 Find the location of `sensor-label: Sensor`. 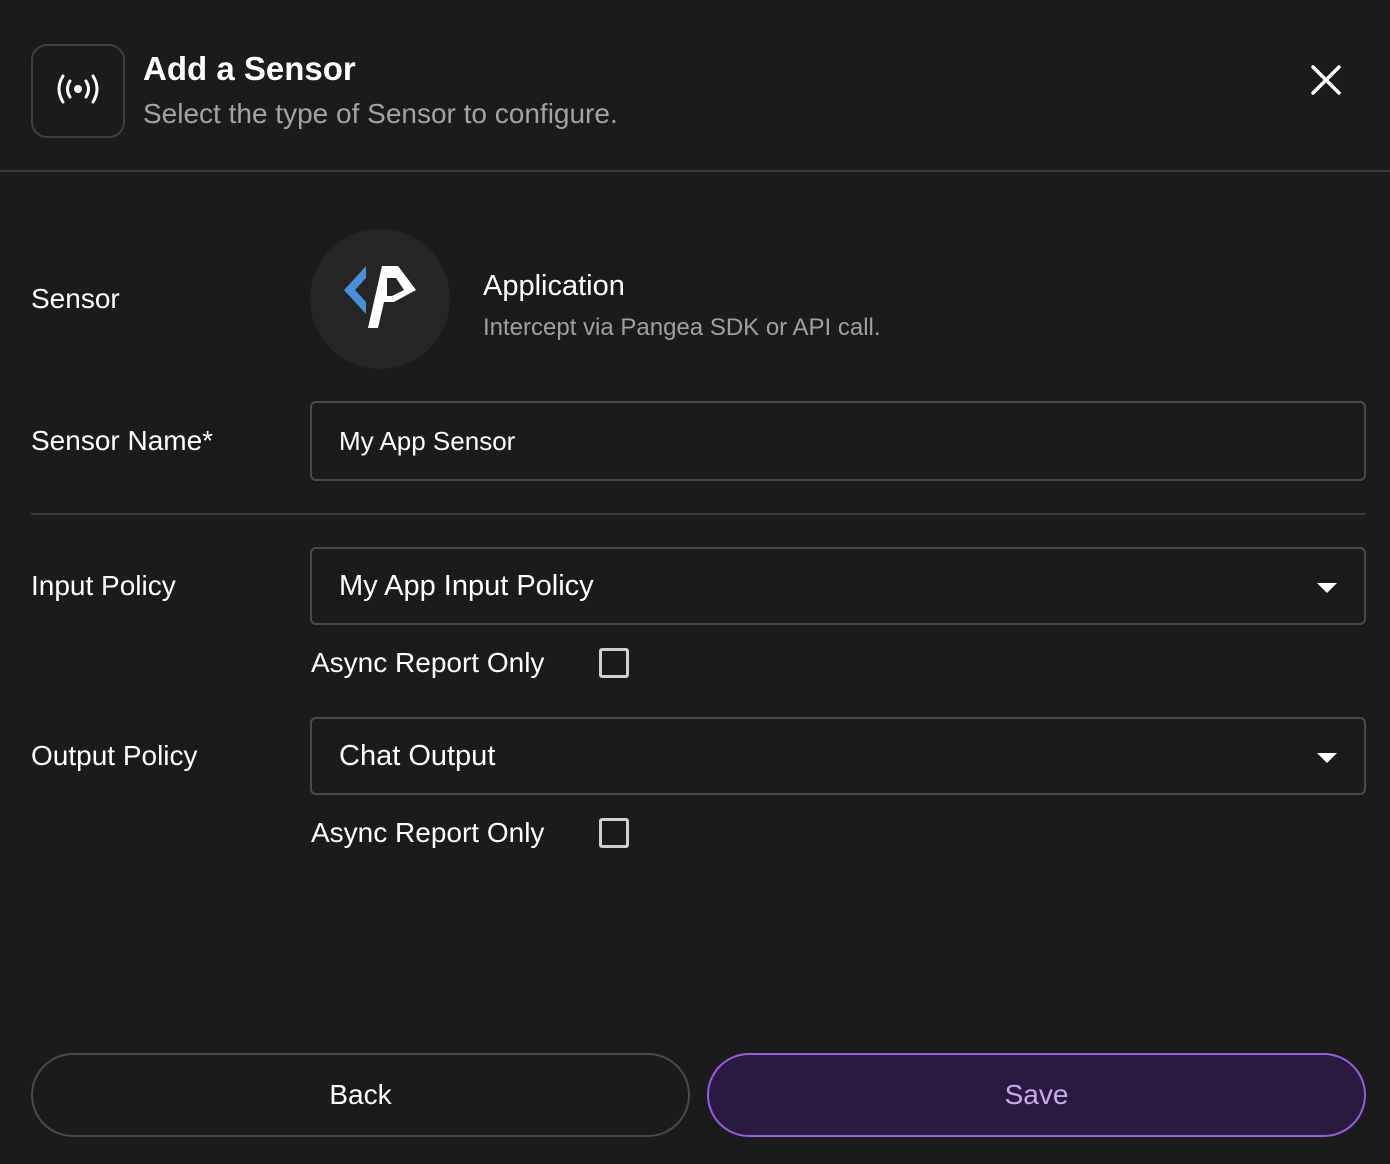

sensor-label: Sensor is located at coordinates (75, 298).